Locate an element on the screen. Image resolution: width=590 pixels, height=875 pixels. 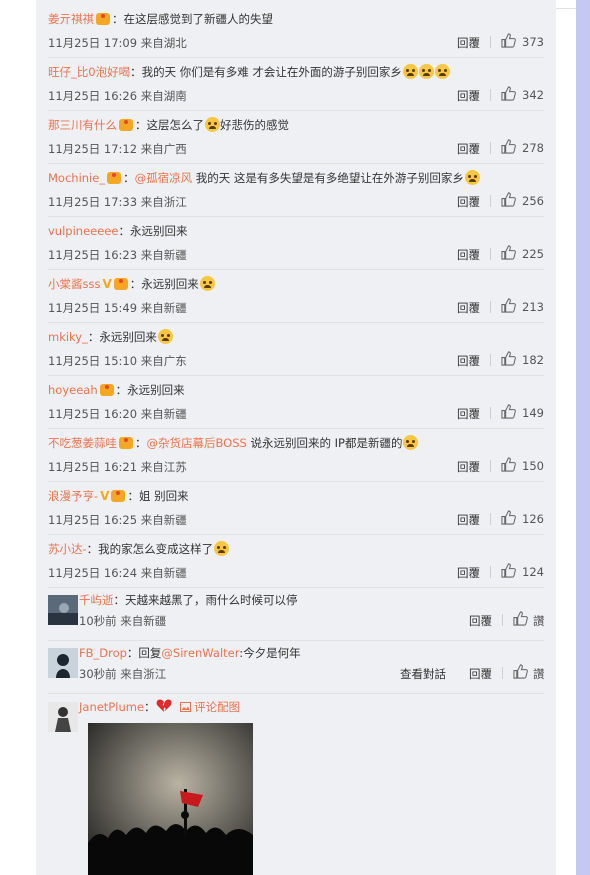
verified-icon: V is located at coordinates (105, 496).